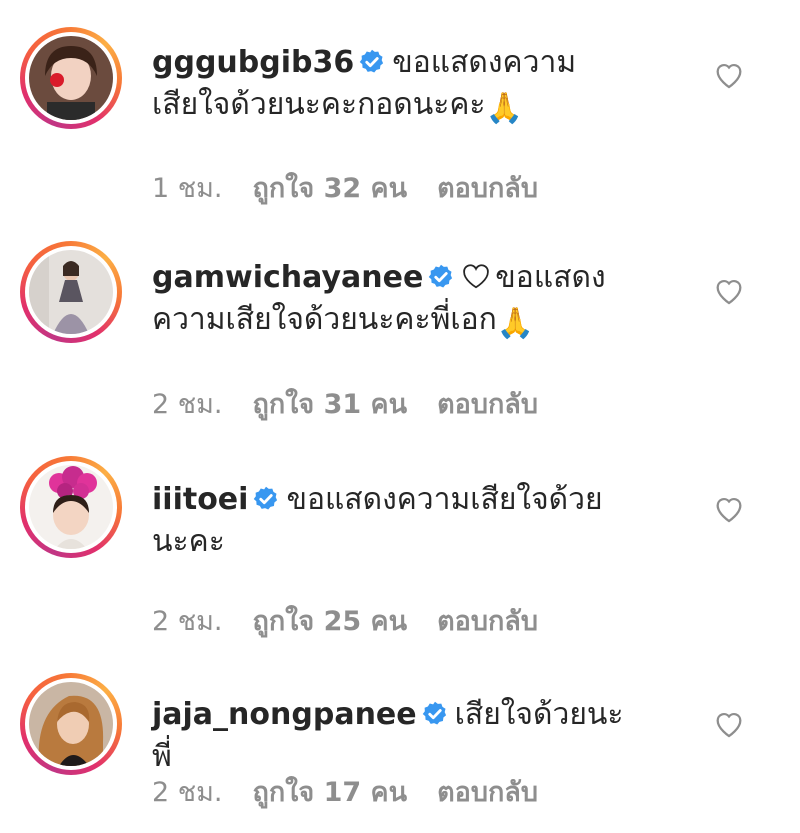 The image size is (800, 833). I want to click on comment-time: 1 ชม., so click(187, 188).